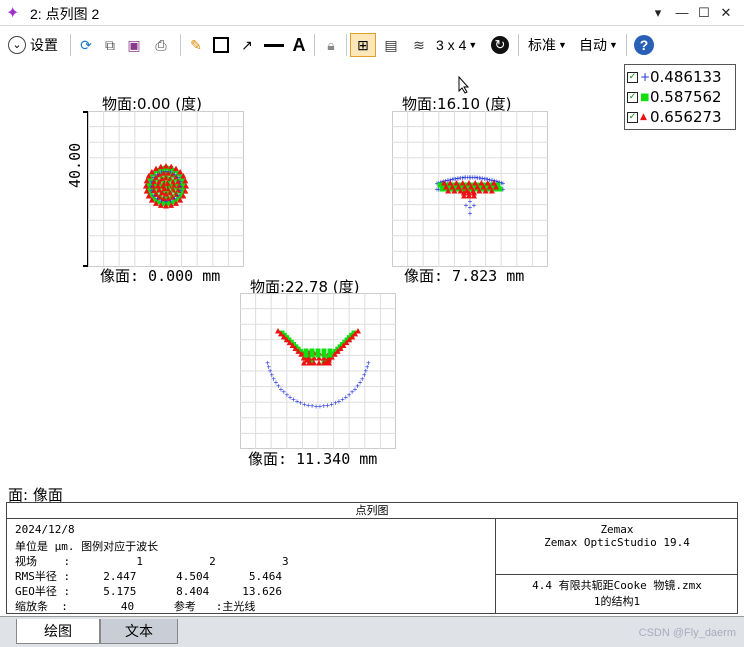  What do you see at coordinates (196, 45) in the screenshot?
I see `pencil-icon: ✎` at bounding box center [196, 45].